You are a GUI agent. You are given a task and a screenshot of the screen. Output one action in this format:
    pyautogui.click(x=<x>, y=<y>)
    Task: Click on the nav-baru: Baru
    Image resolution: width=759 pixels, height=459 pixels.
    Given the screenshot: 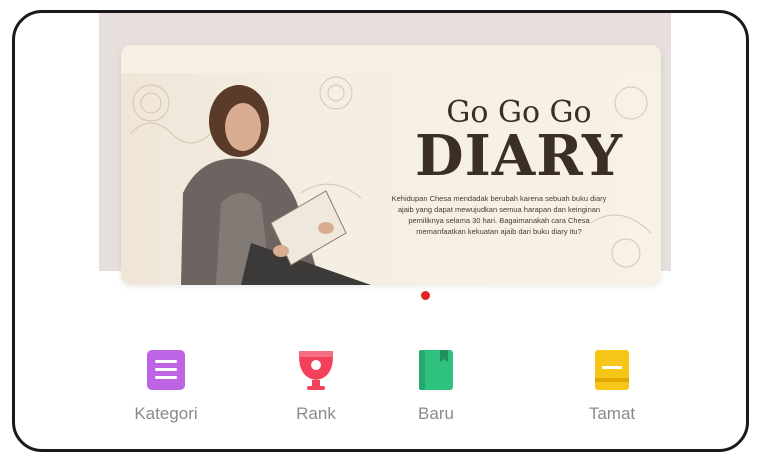 What is the action you would take?
    pyautogui.click(x=436, y=386)
    